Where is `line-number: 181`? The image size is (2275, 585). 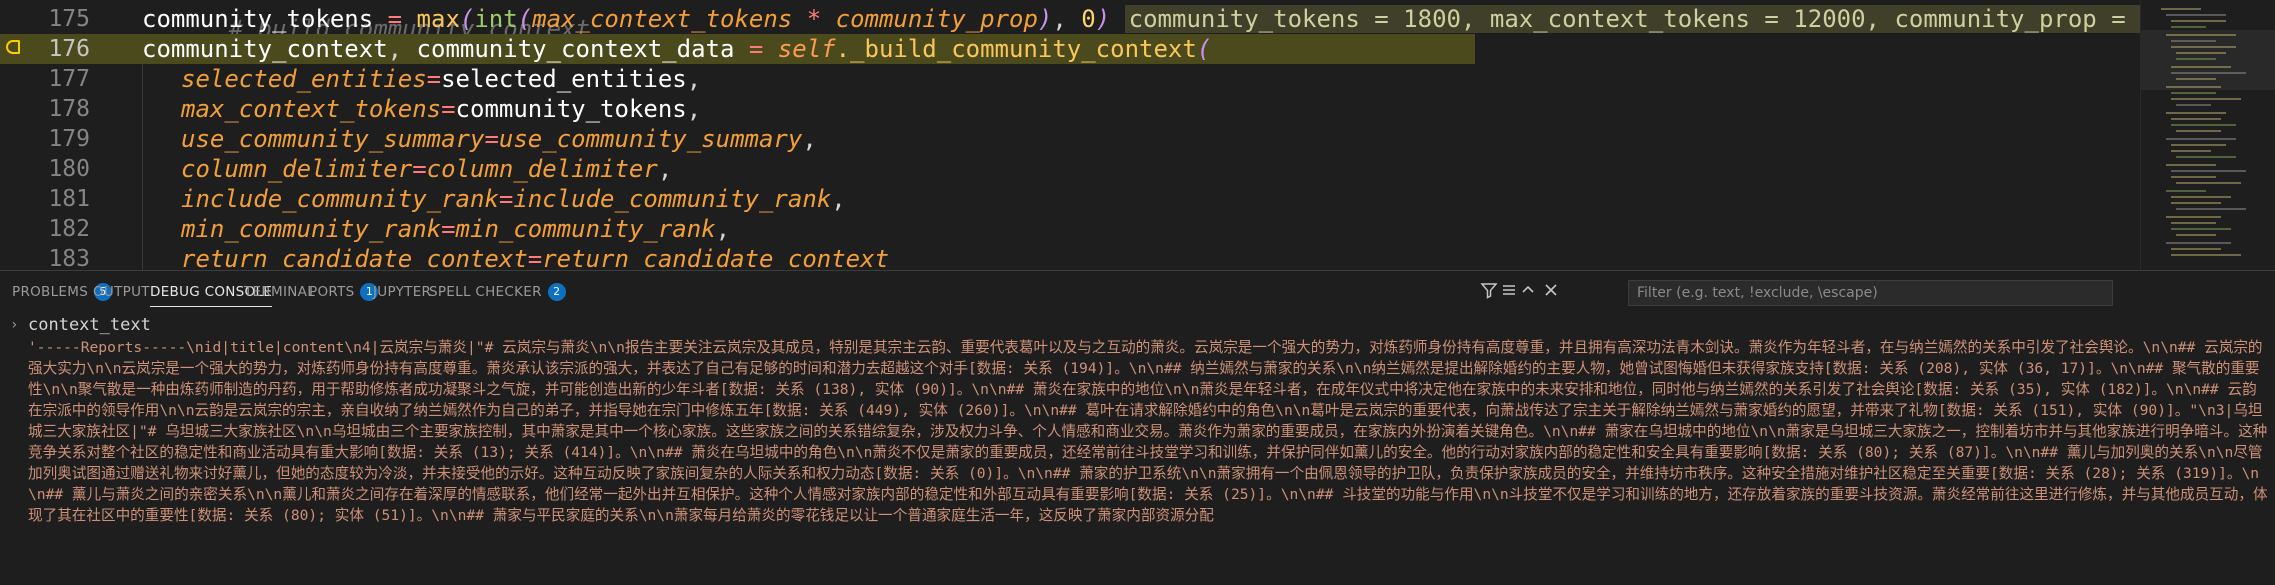
line-number: 181 is located at coordinates (69, 199).